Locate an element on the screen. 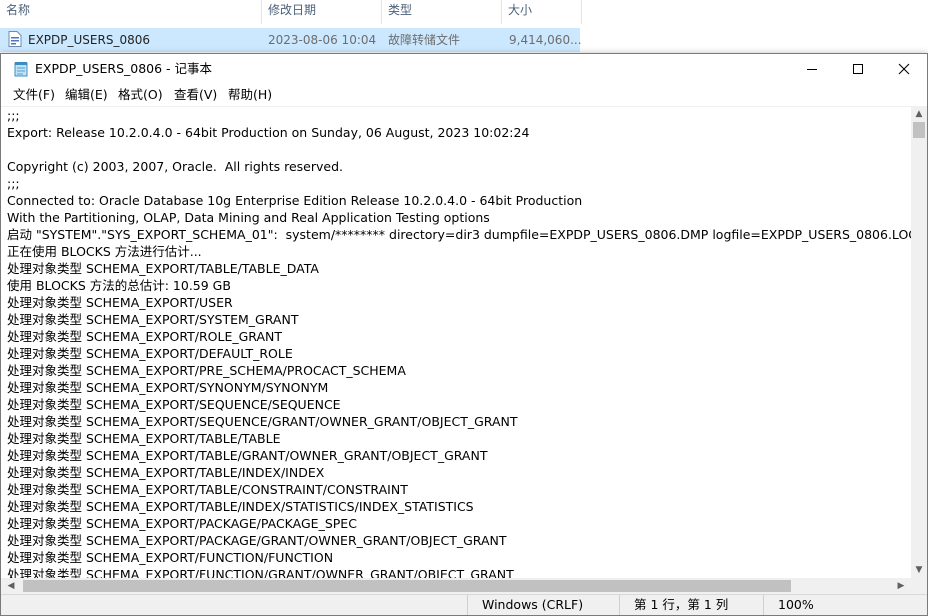  close-icon is located at coordinates (904, 69).